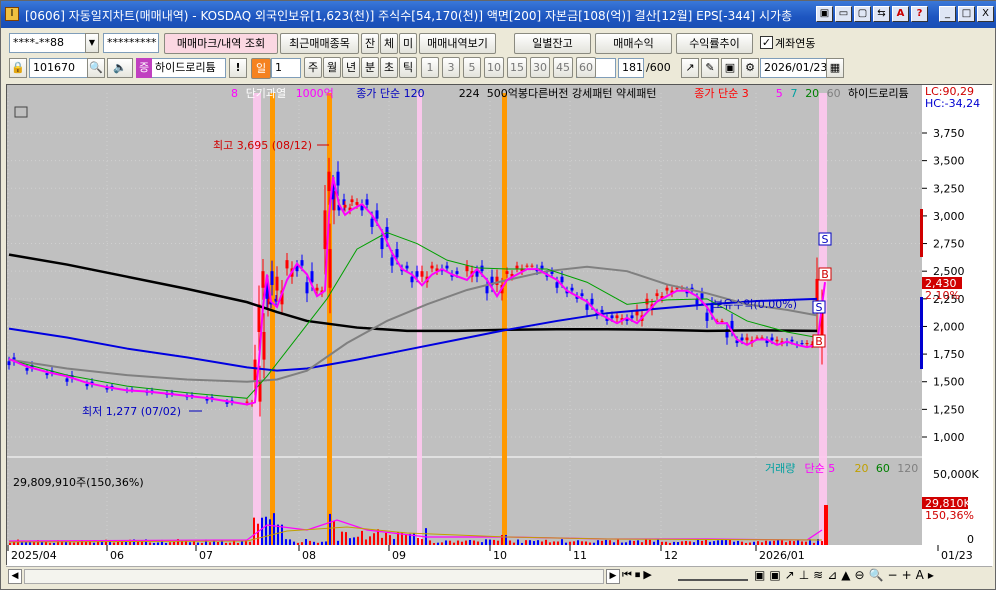  I want to click on period-button: 년, so click(351, 67).